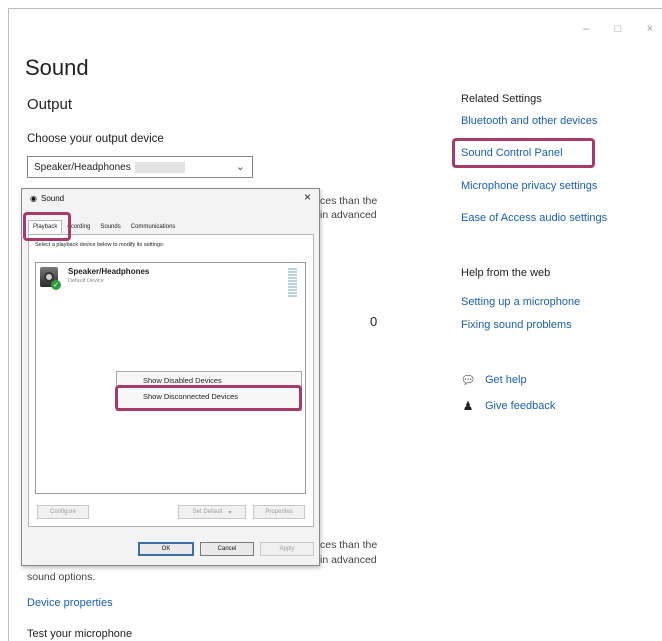  I want to click on ease-of-access-link: Ease of Access audio settings, so click(534, 218).